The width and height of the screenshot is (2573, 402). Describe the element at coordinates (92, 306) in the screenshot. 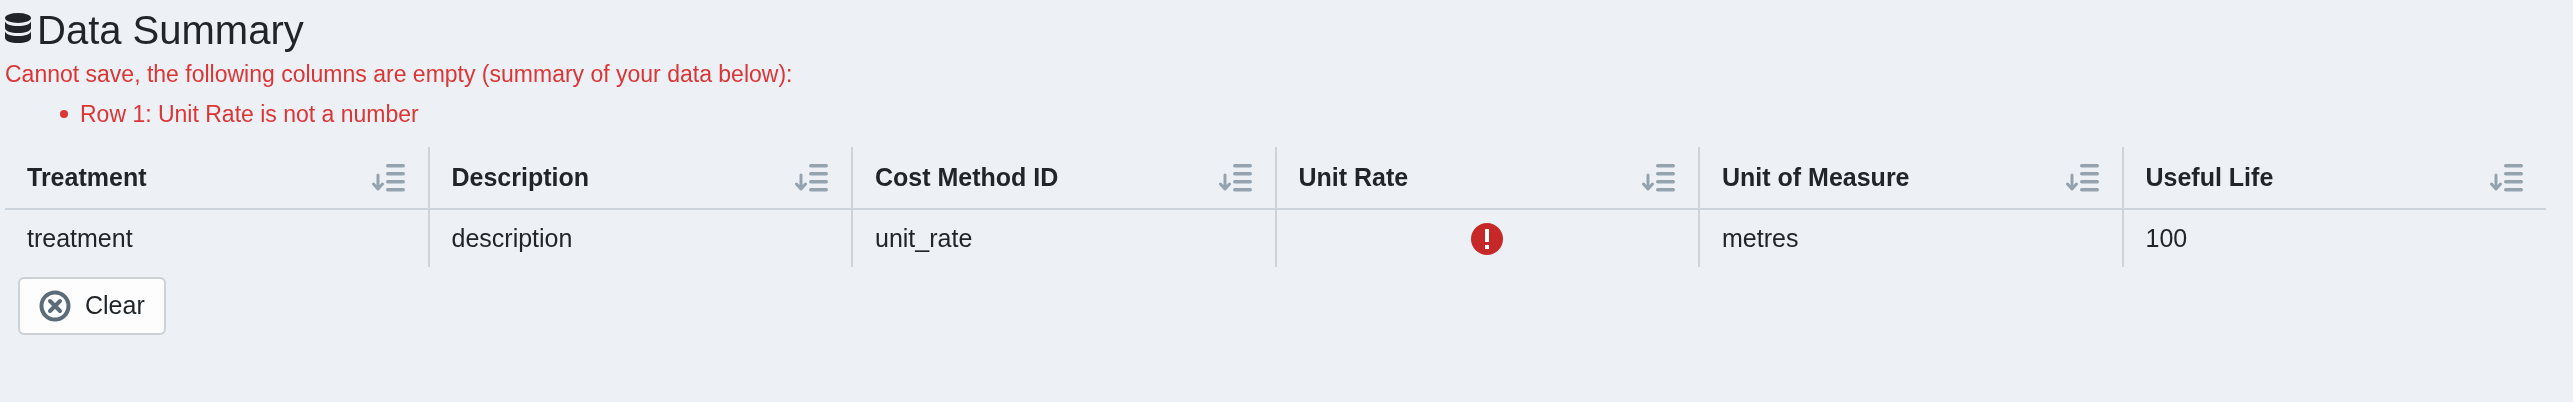

I see `clear-button: Clear` at that location.